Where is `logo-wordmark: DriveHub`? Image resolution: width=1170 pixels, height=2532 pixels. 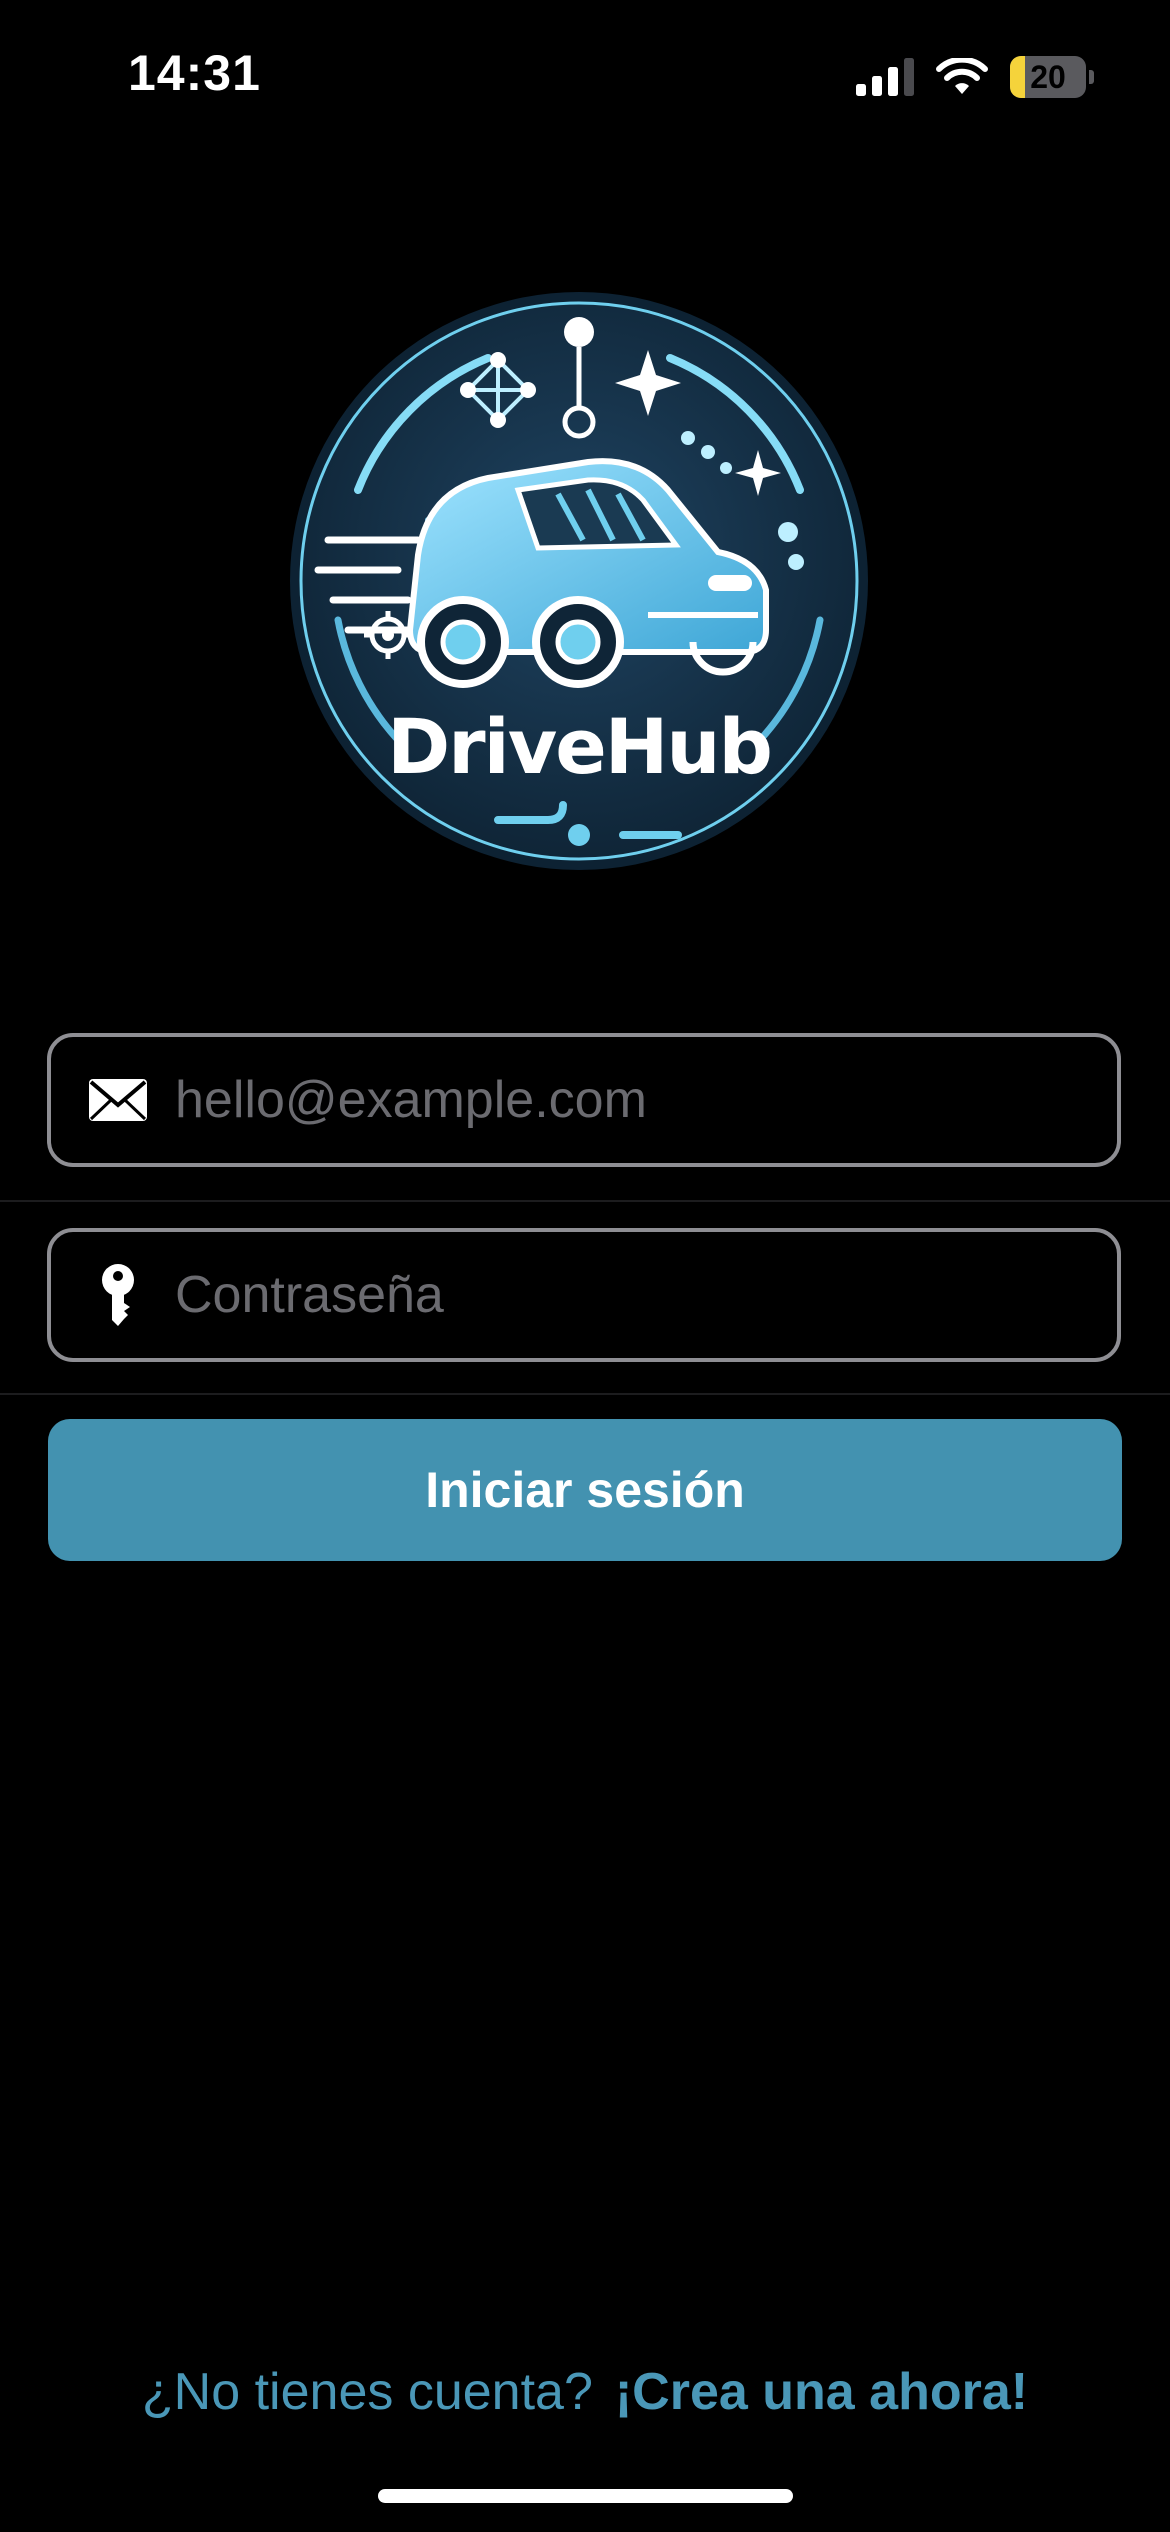 logo-wordmark: DriveHub is located at coordinates (580, 746).